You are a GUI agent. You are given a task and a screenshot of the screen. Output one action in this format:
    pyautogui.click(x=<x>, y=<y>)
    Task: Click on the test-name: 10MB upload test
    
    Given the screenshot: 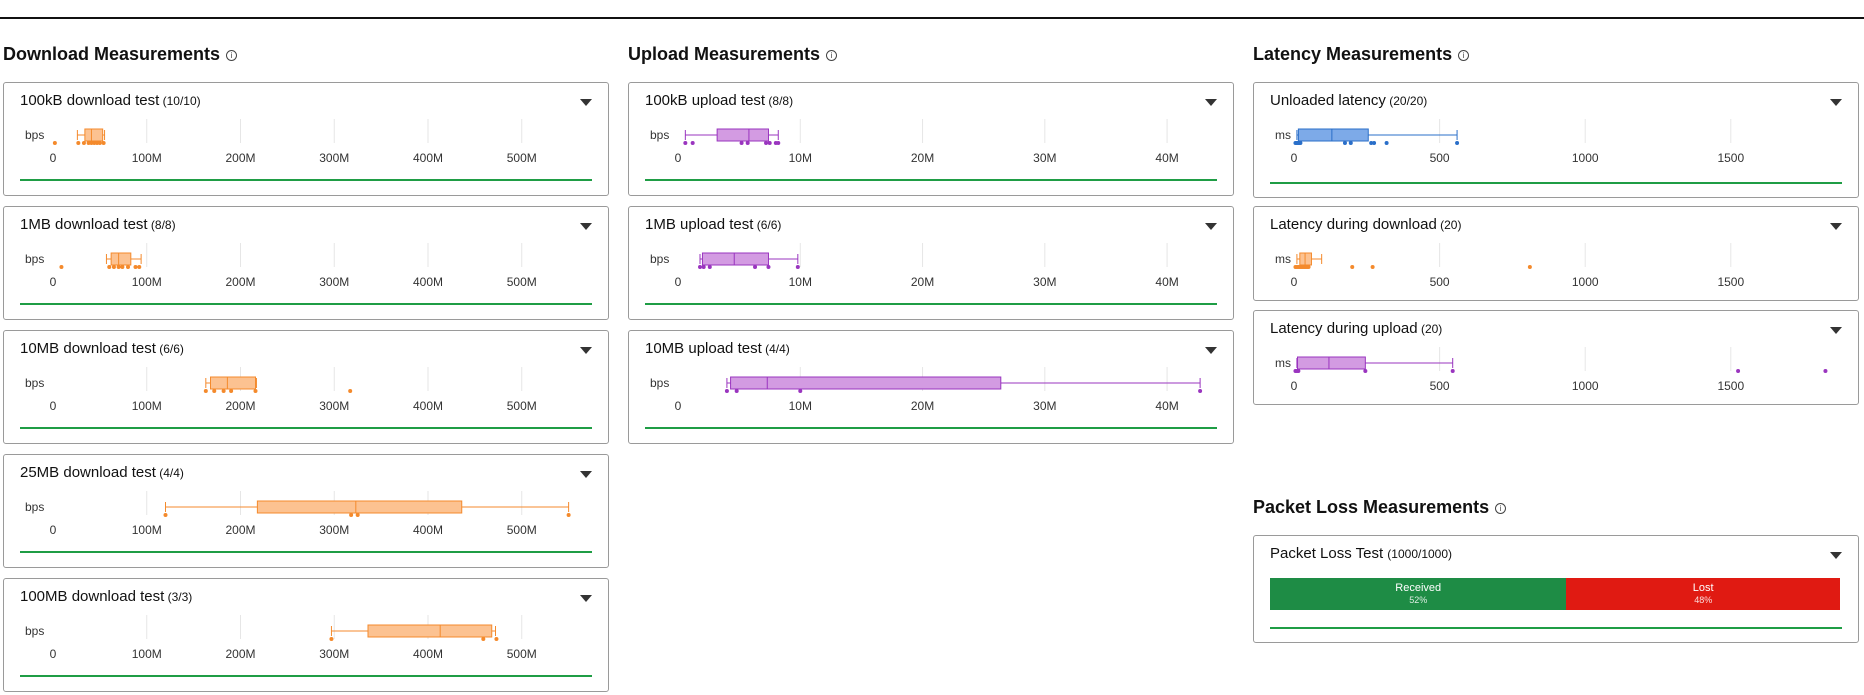 What is the action you would take?
    pyautogui.click(x=703, y=348)
    